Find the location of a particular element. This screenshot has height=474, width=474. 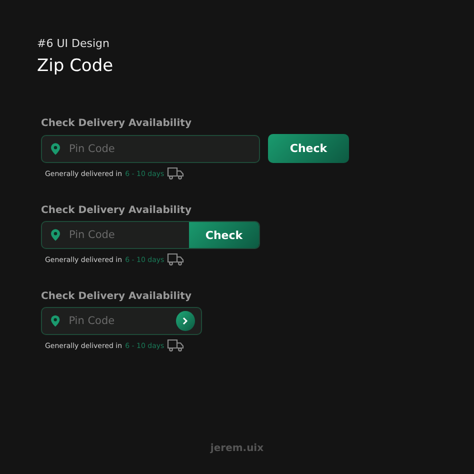

pin-code-field: Pin Code Check is located at coordinates (150, 235).